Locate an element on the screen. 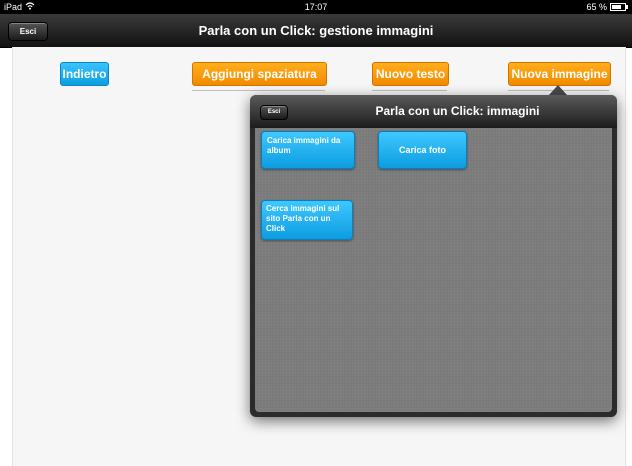  new-text-button: Nuovo testo is located at coordinates (410, 74).